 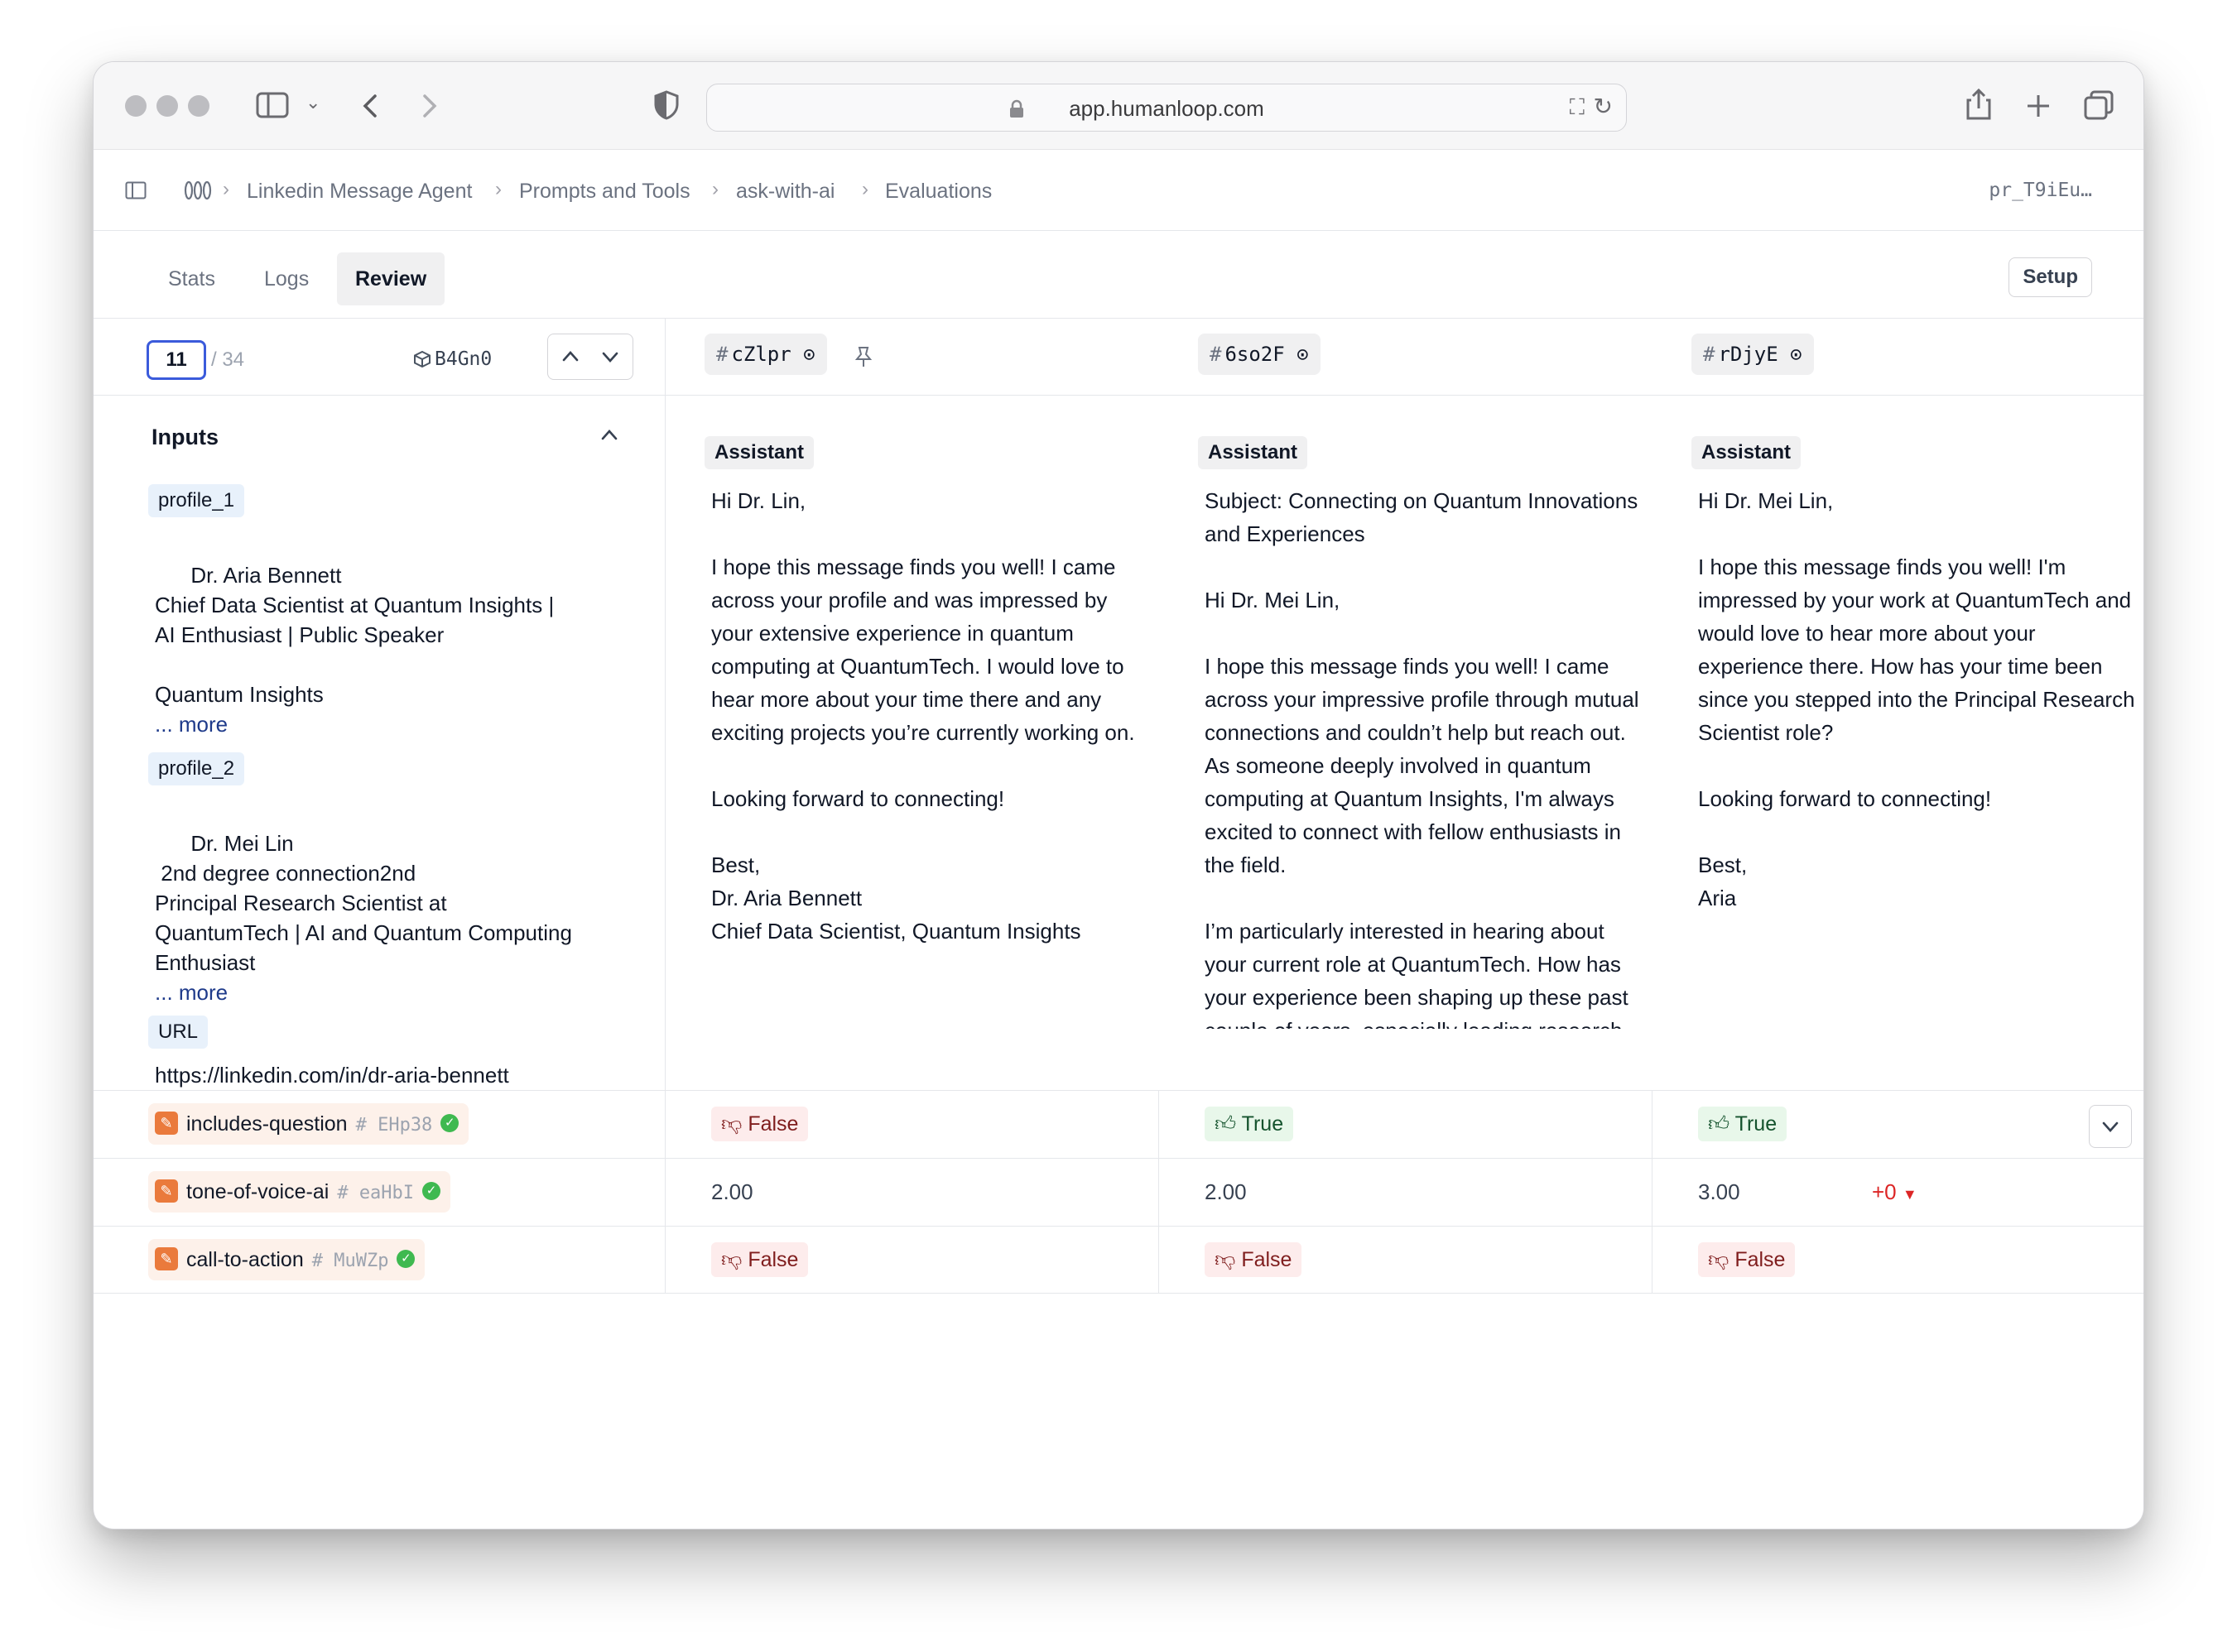 What do you see at coordinates (666, 105) in the screenshot?
I see `shield-icon` at bounding box center [666, 105].